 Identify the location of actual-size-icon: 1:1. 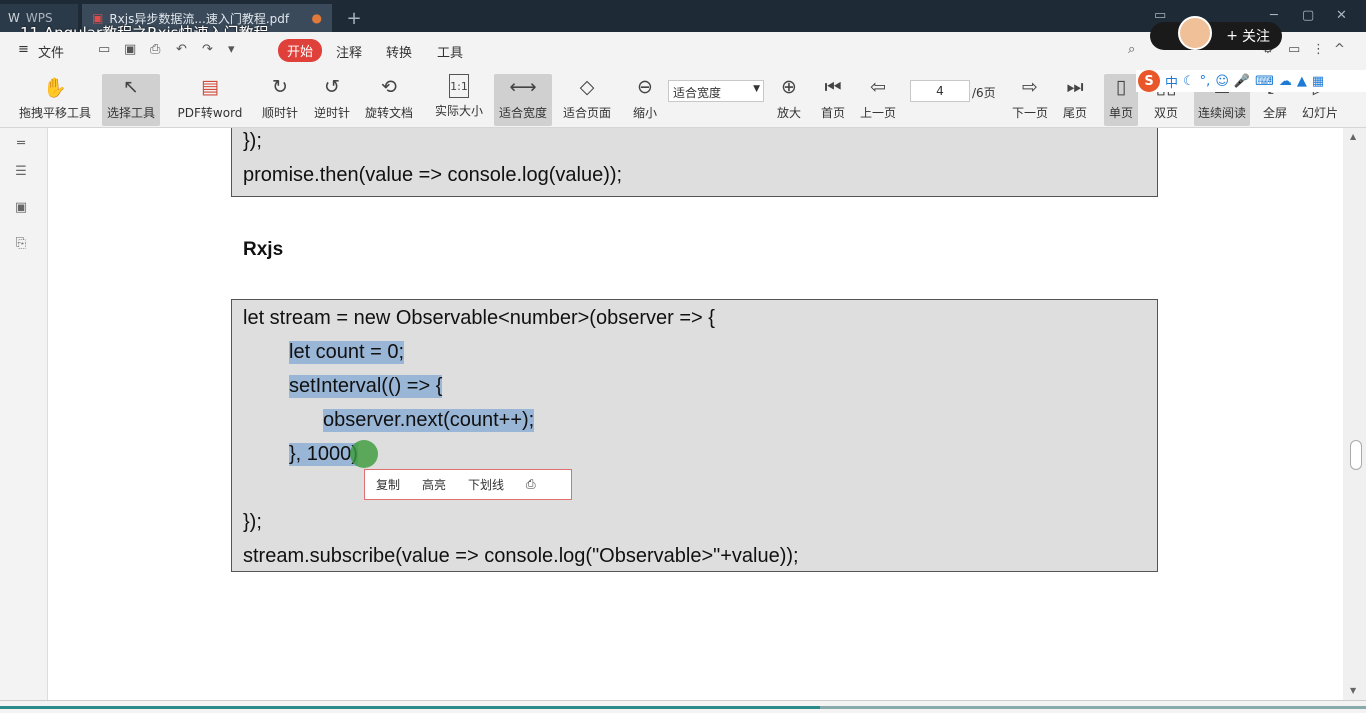
(459, 86).